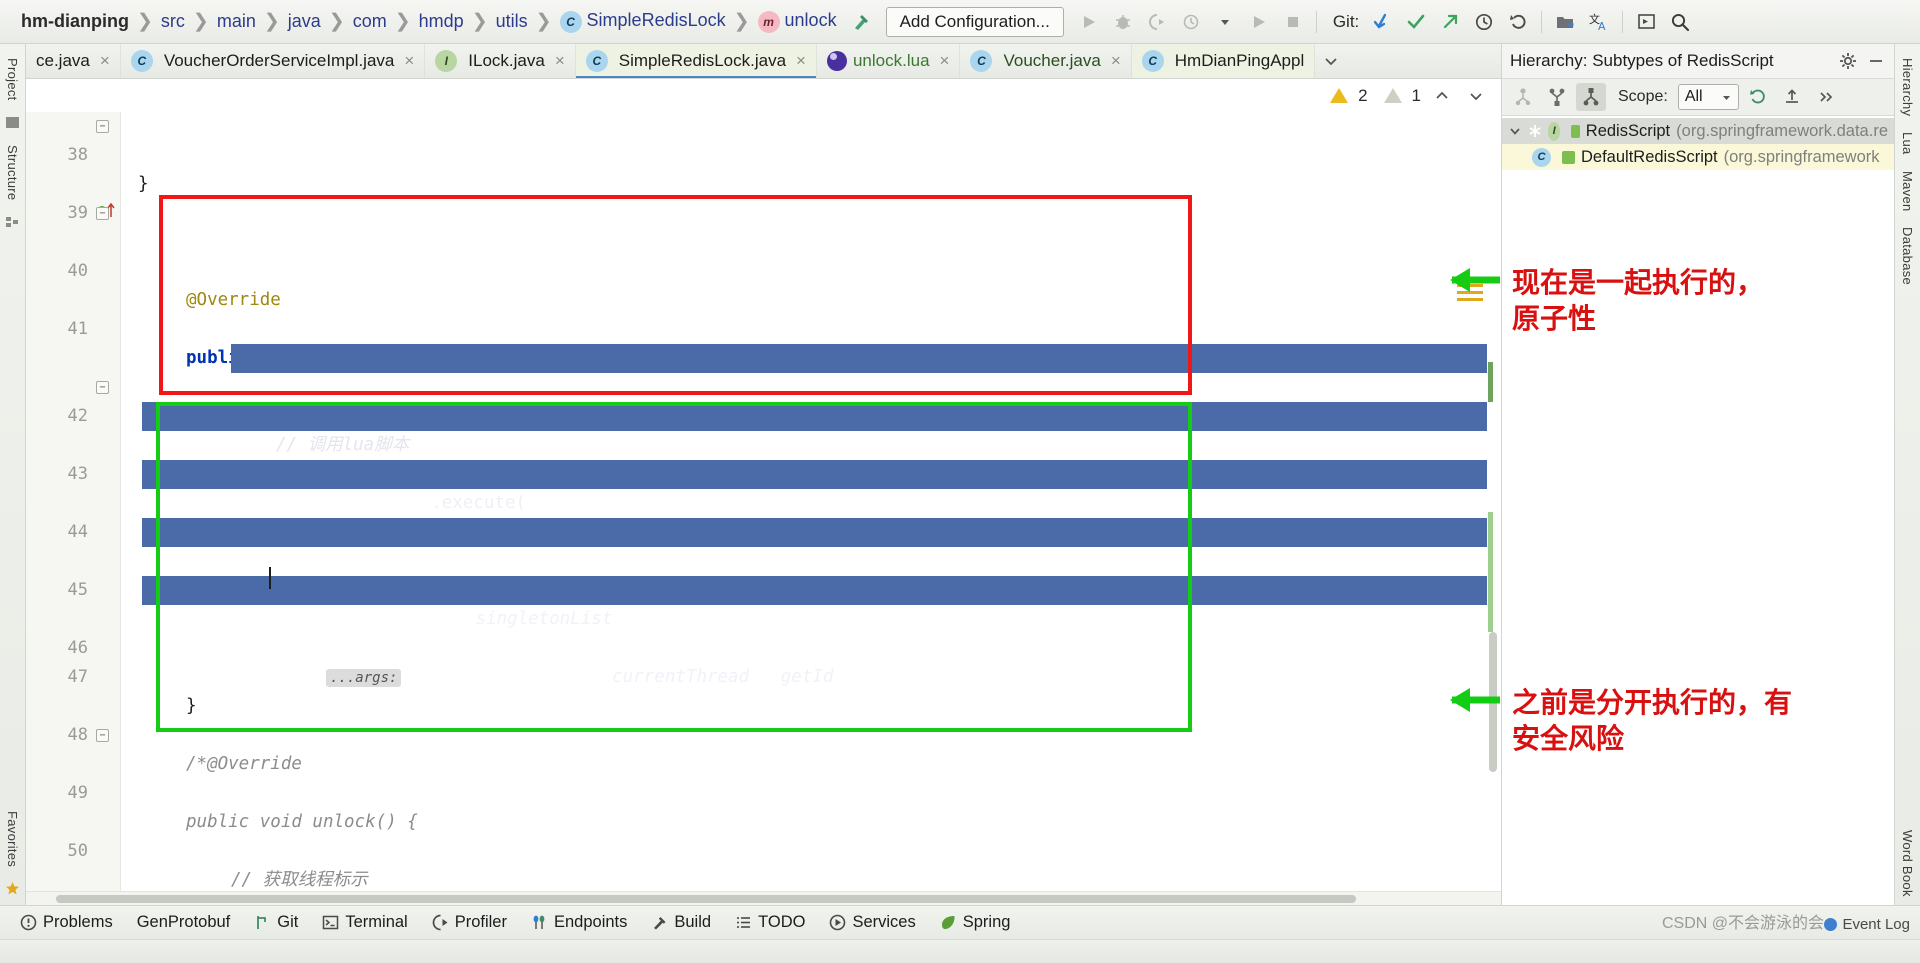 The width and height of the screenshot is (1920, 963). What do you see at coordinates (73, 61) in the screenshot?
I see `tab-ce-java: ce.java ×` at bounding box center [73, 61].